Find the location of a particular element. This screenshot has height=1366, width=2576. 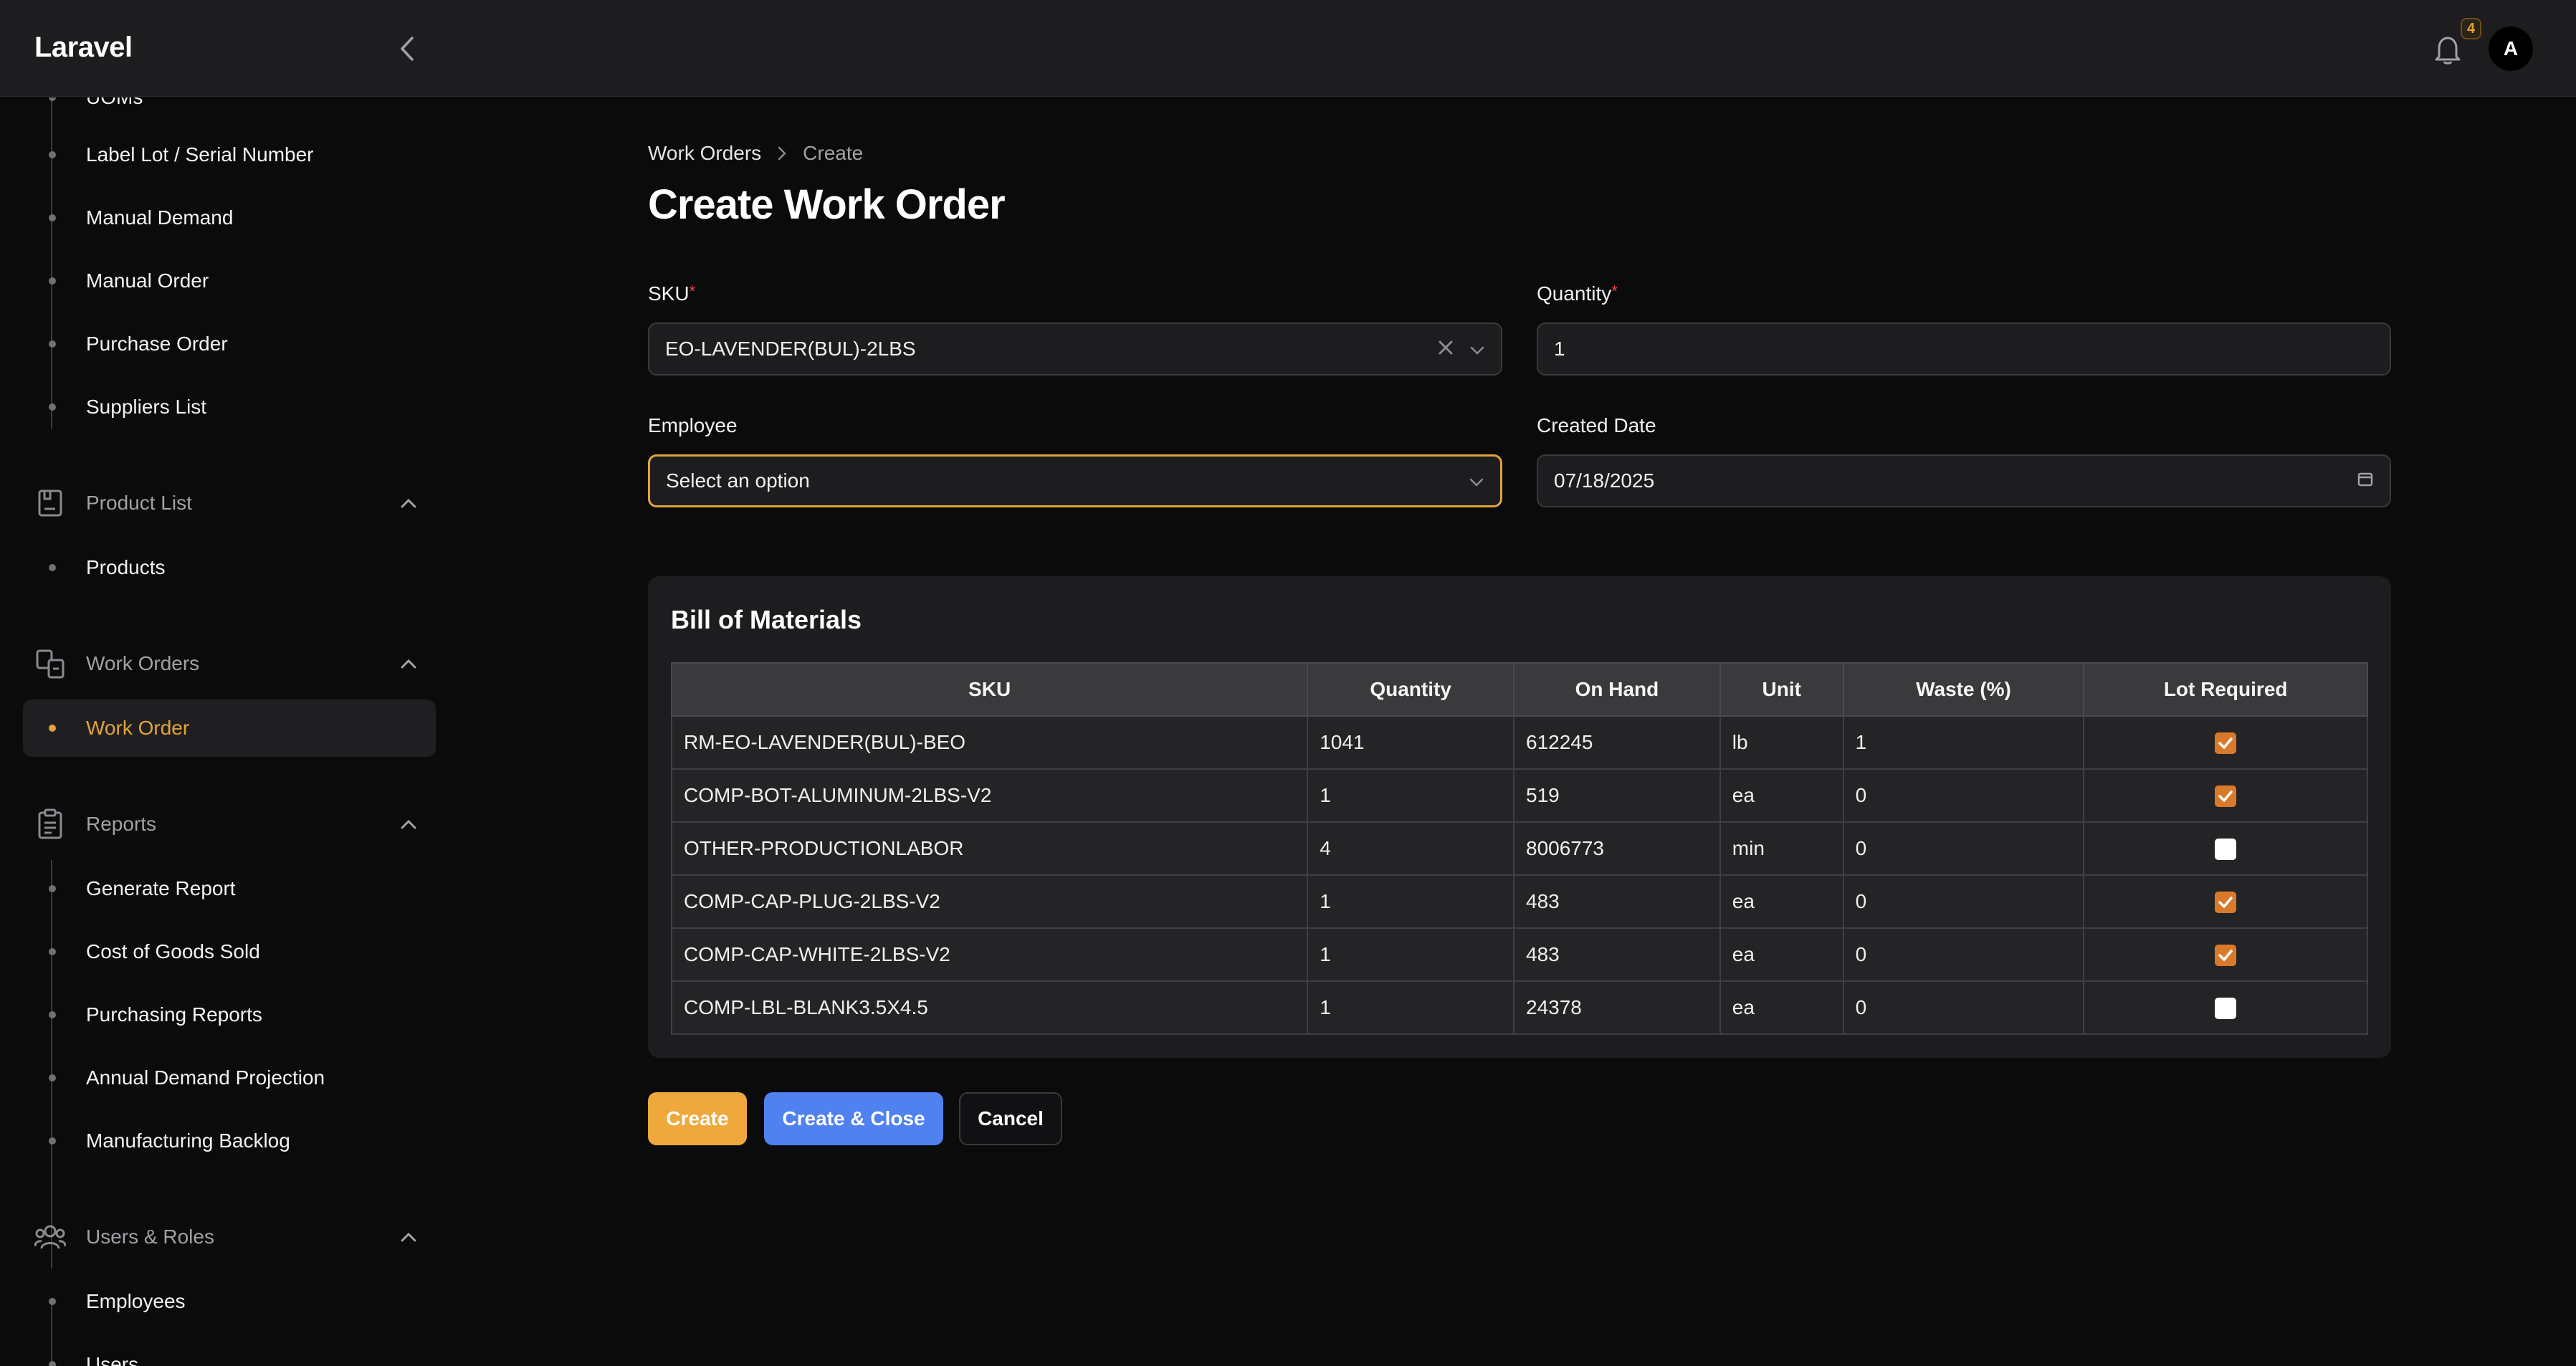

sidebar-item-label-lot: Label Lot / Serial Number is located at coordinates (229, 154).